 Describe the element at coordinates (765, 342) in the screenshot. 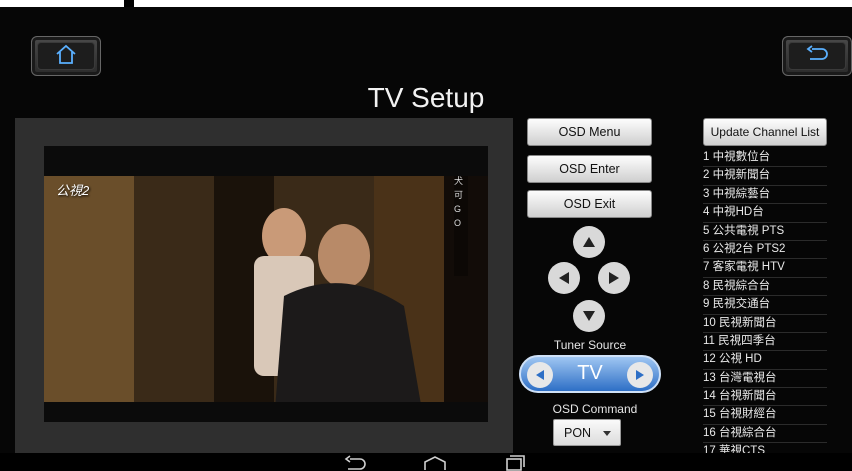

I see `channel-item: 11 民視四季台` at that location.